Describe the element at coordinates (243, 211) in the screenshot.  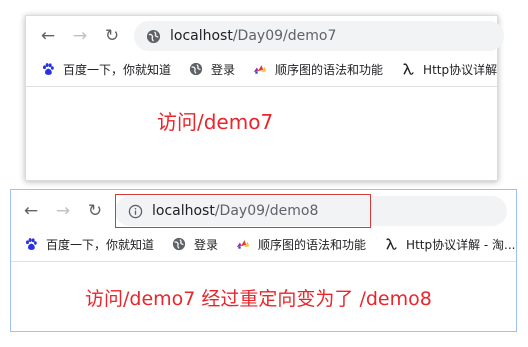
I see `url-highlight-box` at that location.